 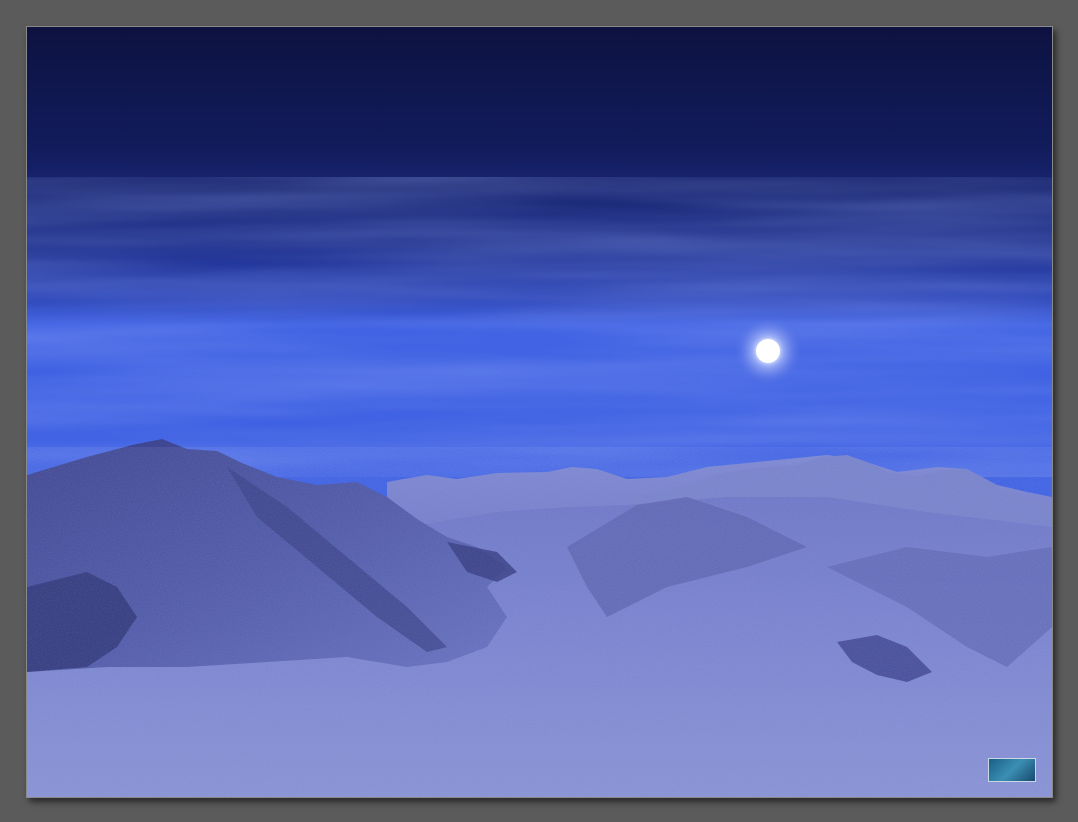 I want to click on moon, so click(x=768, y=351).